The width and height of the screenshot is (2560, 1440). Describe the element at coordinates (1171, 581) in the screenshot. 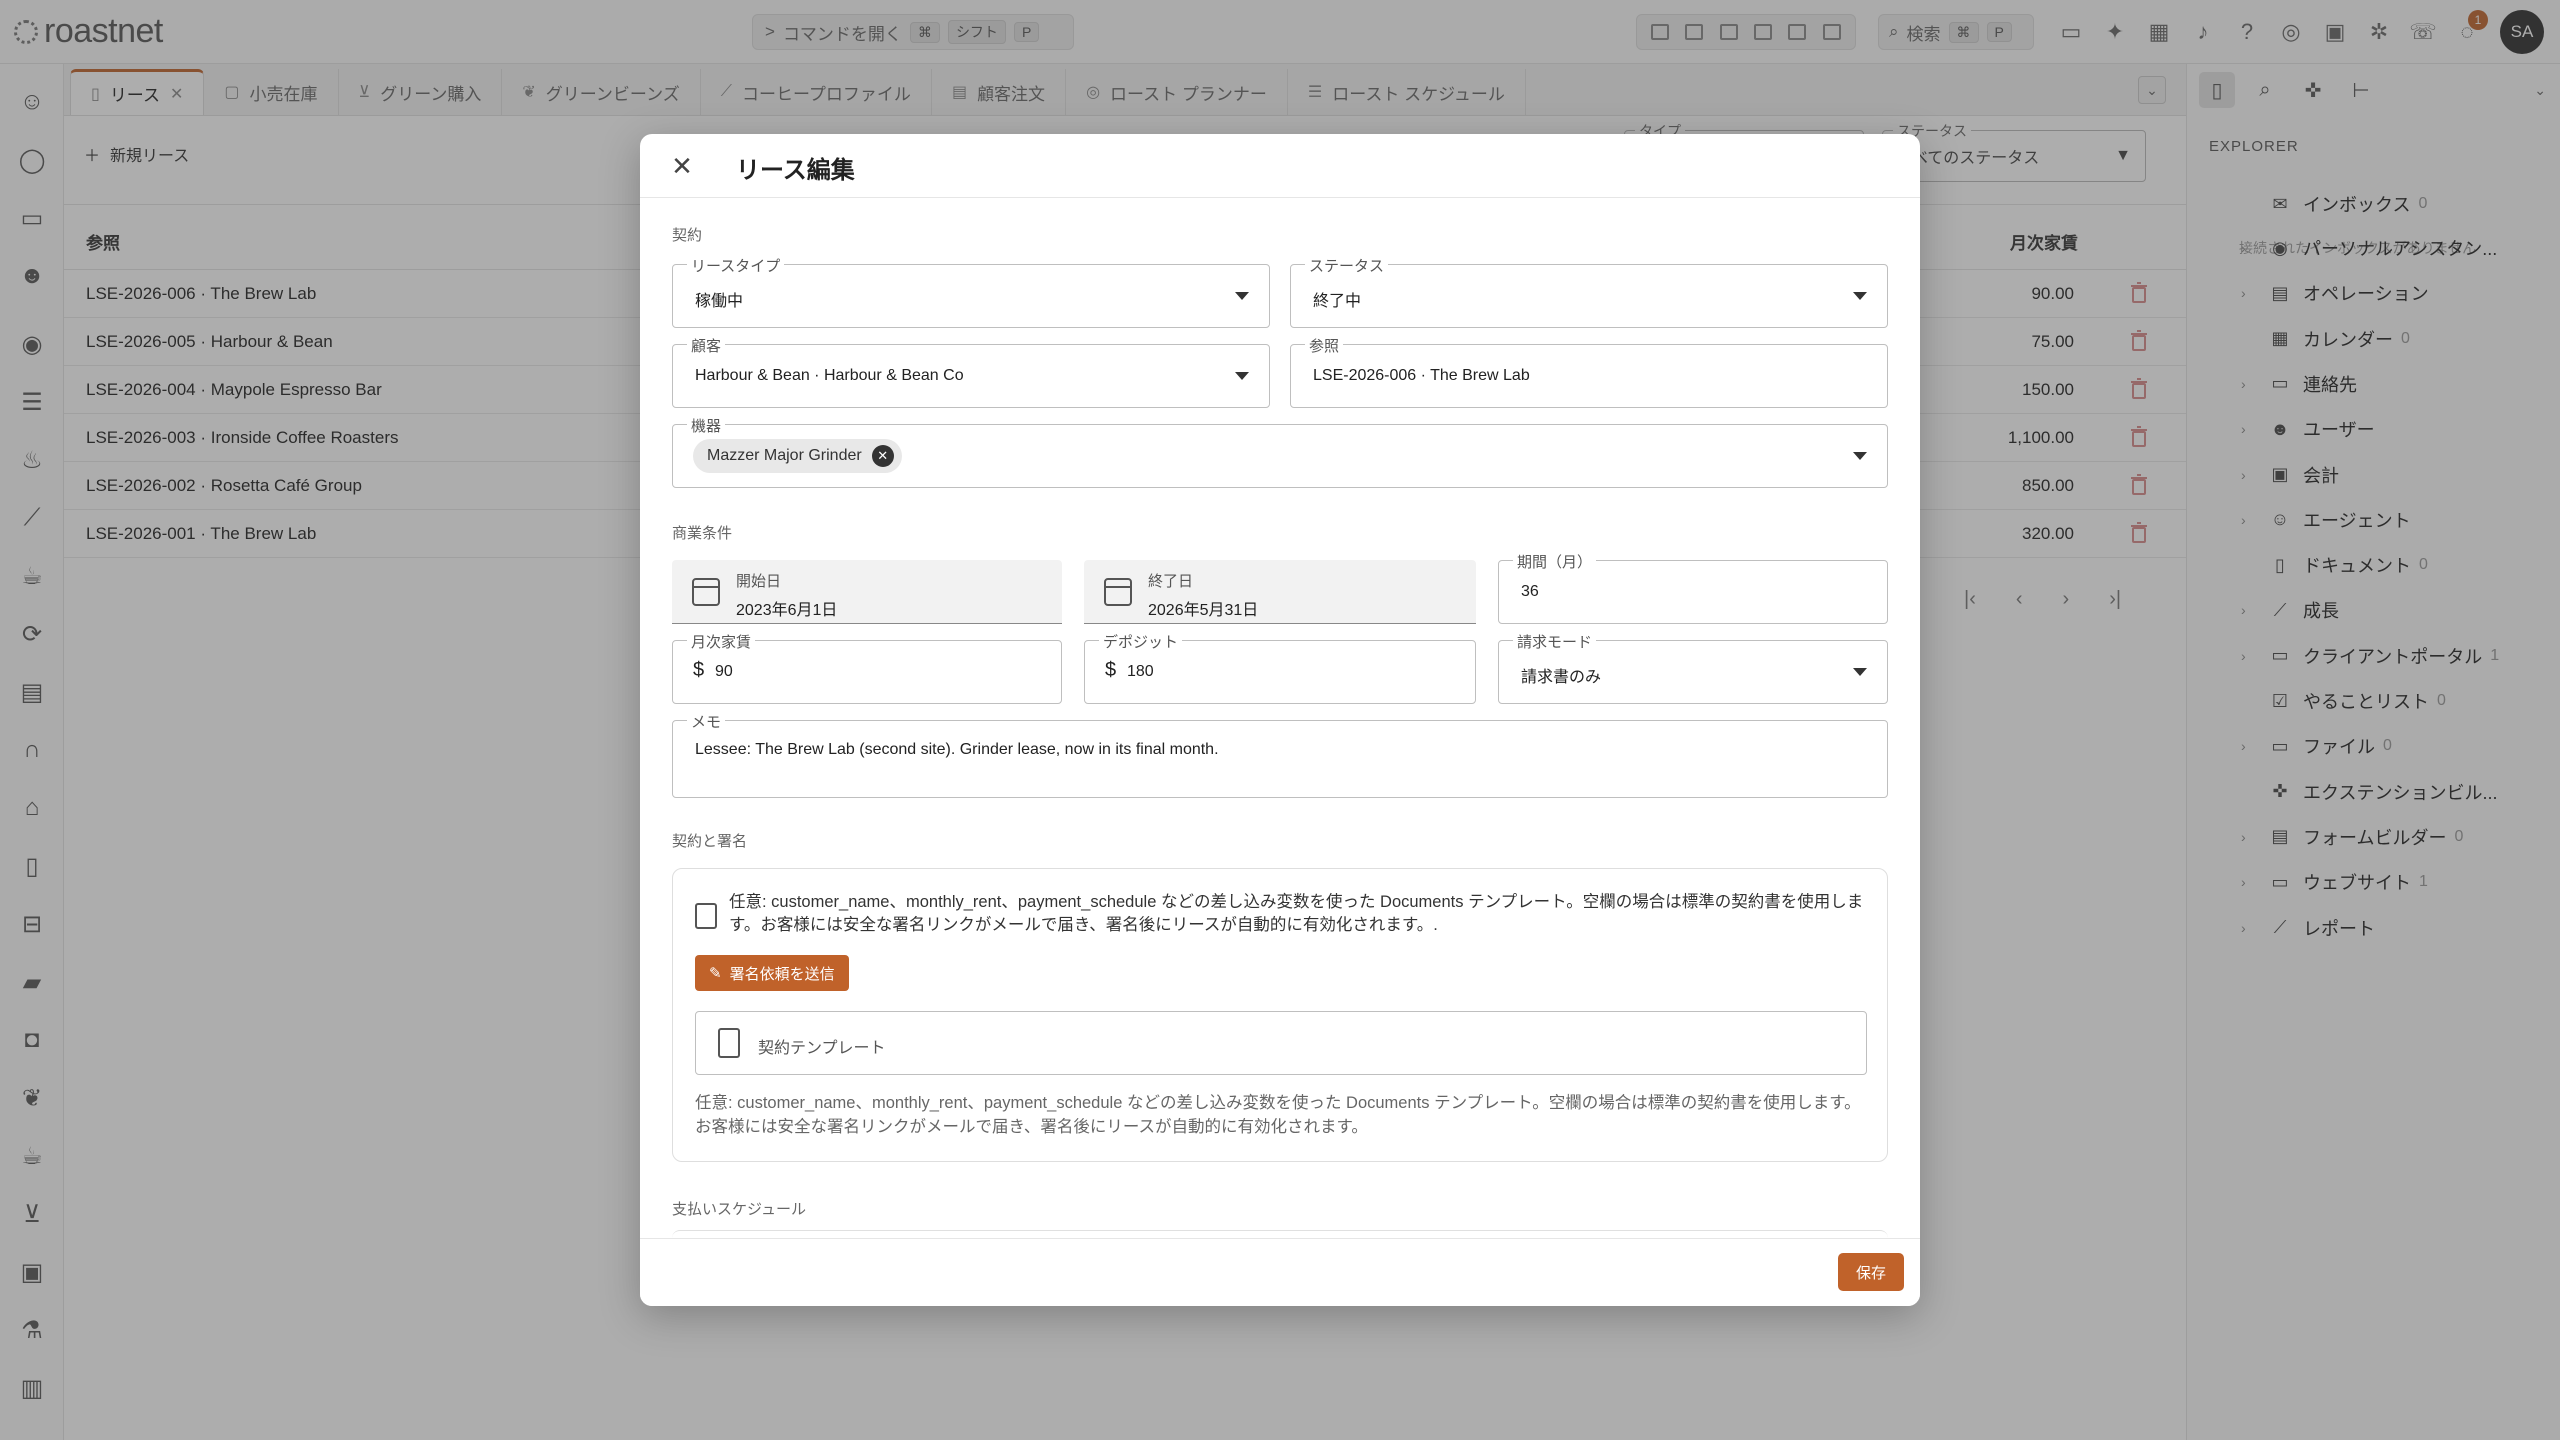

I see `field-label: 終了日` at that location.